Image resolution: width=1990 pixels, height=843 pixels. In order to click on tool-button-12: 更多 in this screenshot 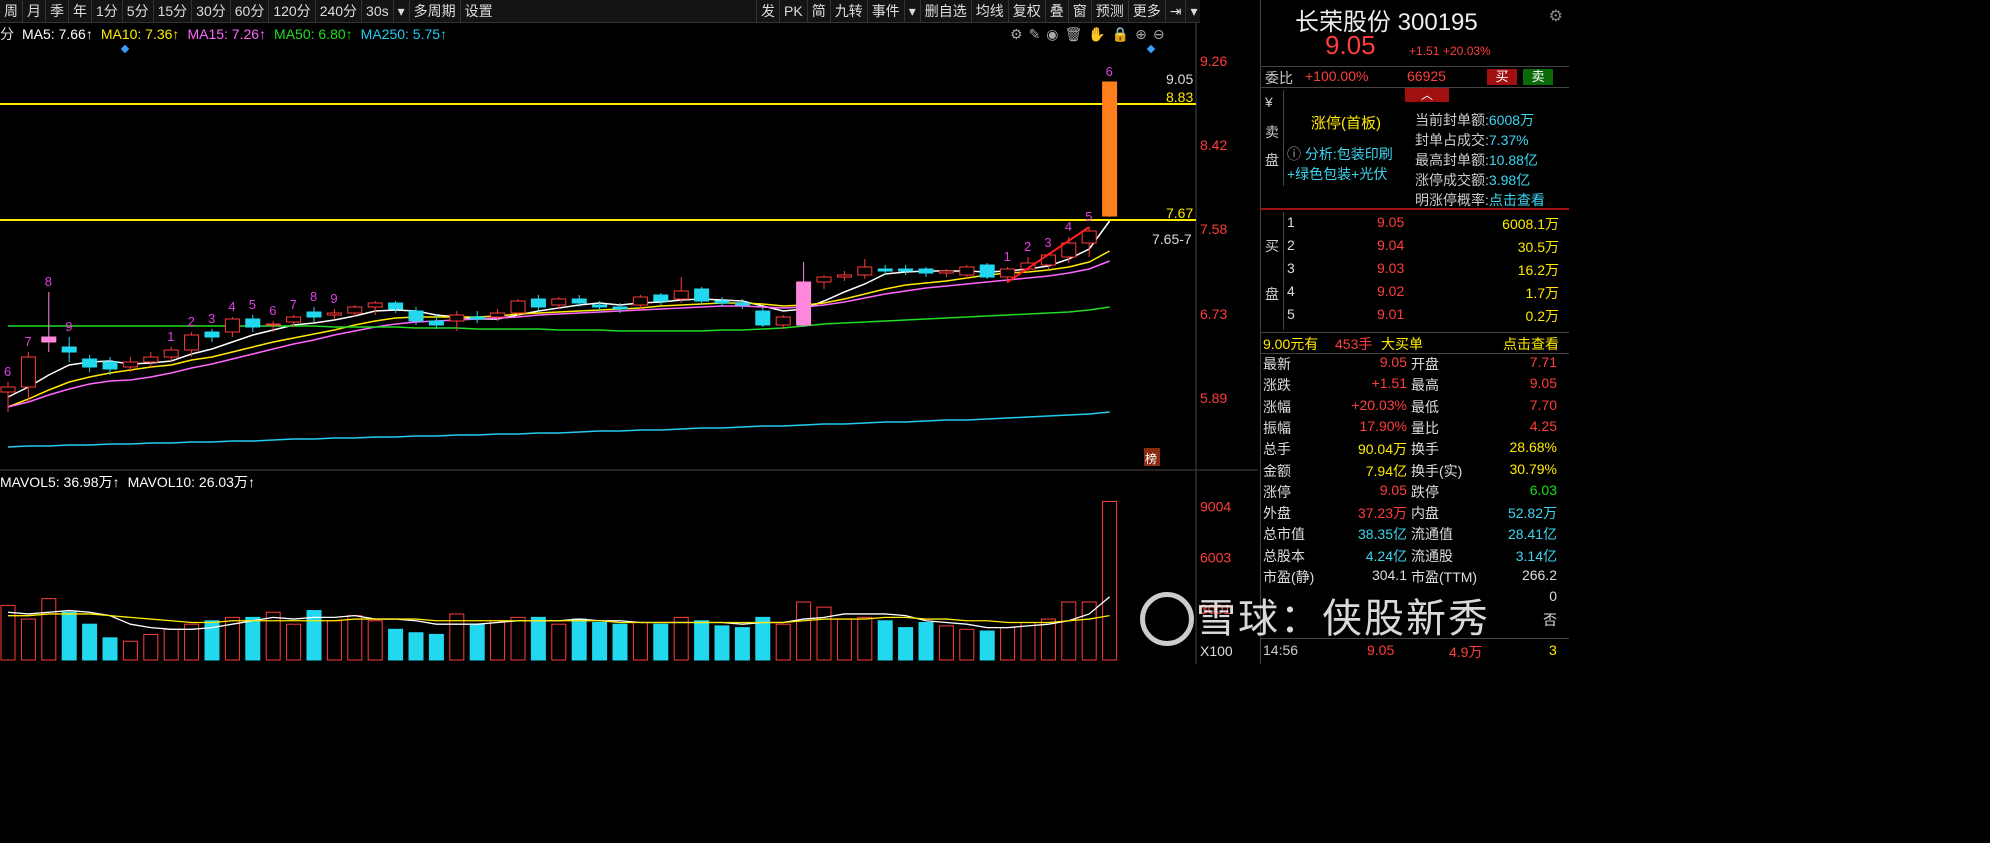, I will do `click(1146, 11)`.